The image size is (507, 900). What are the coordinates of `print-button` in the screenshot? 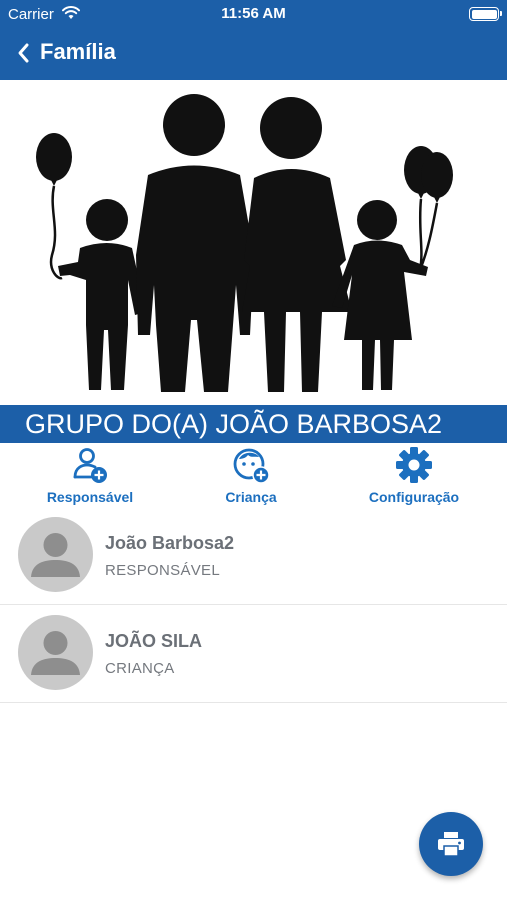 It's located at (451, 844).